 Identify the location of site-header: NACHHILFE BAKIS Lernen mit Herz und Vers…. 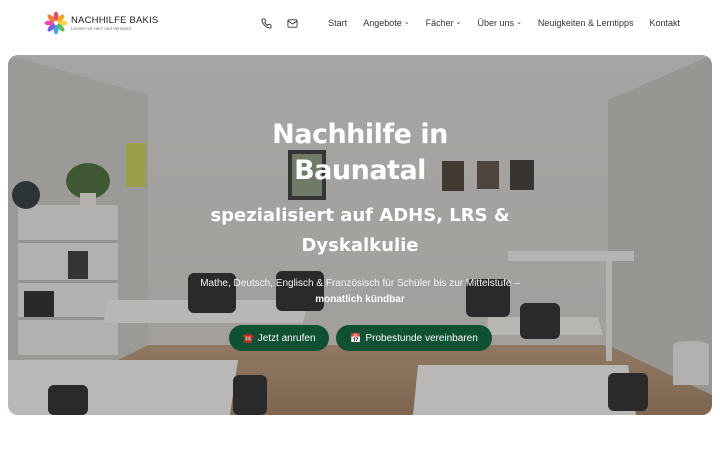
(360, 24).